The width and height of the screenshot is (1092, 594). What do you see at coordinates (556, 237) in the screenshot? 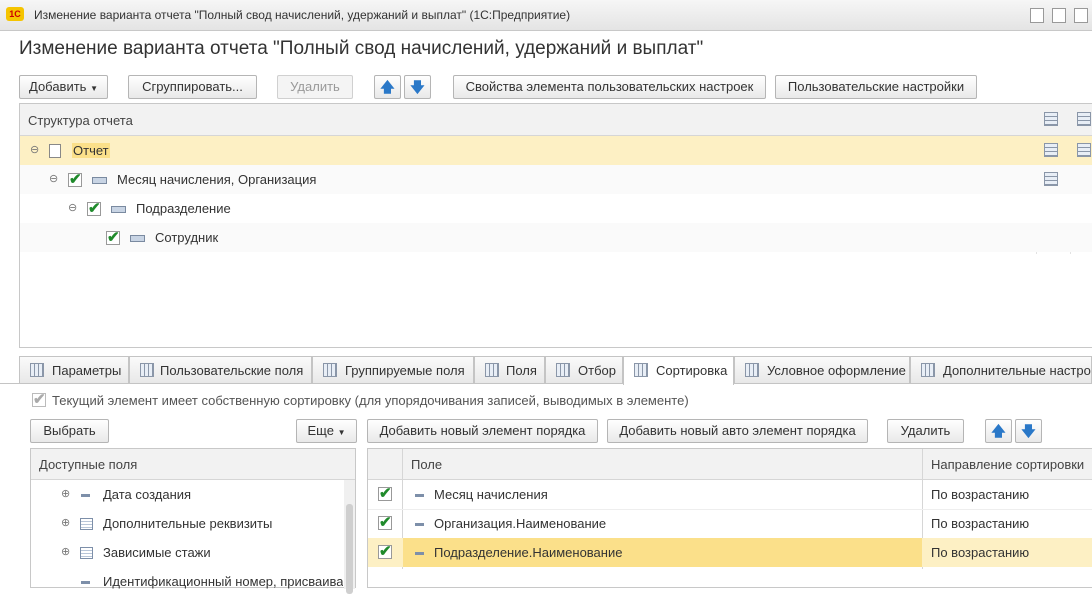
I see `tree-row: Сотрудник` at bounding box center [556, 237].